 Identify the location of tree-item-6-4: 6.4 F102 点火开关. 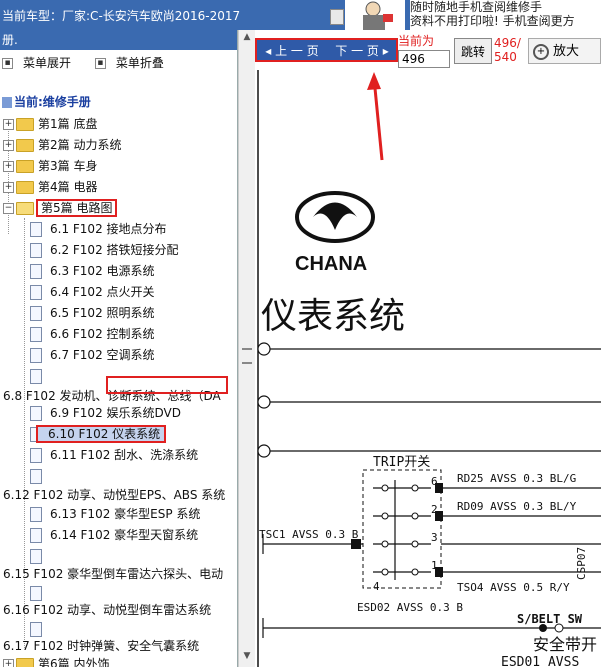
(92, 292).